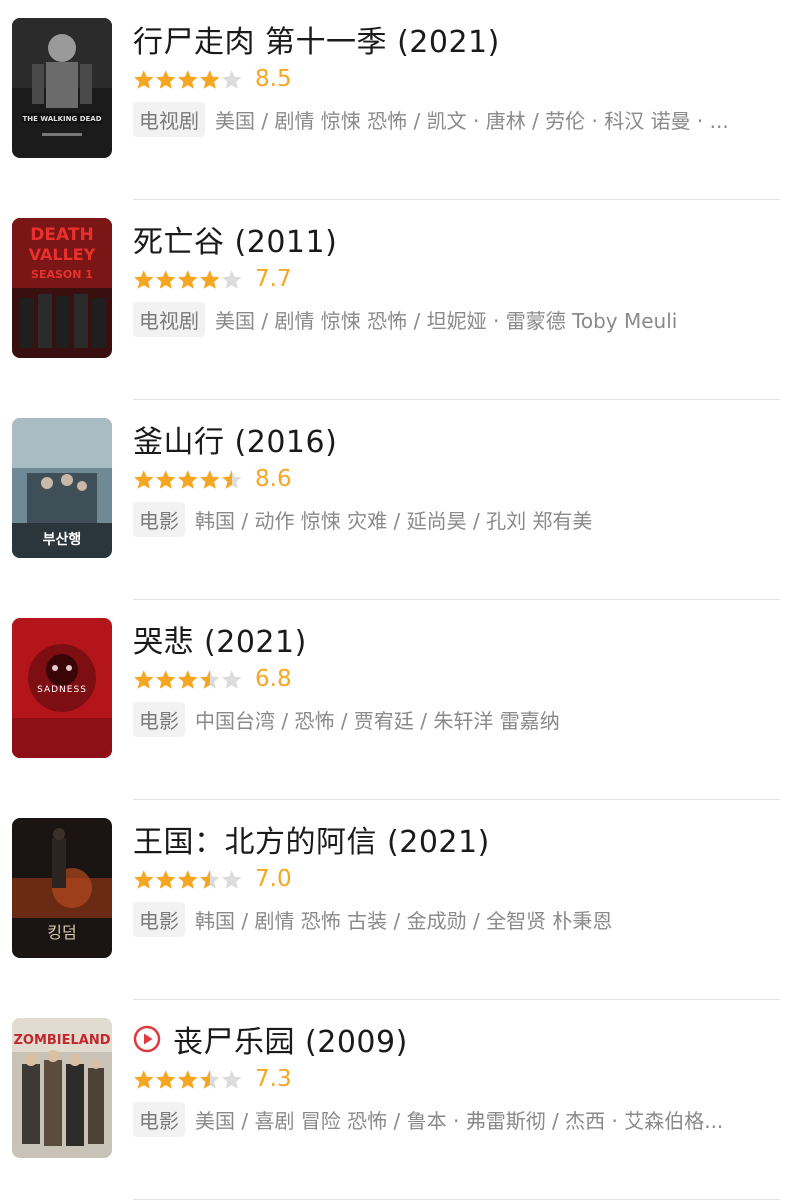 This screenshot has width=810, height=1200. I want to click on movie-meta: 韩国 / 动作 惊悚 灾难 / 延尚昊 / 孔刘 郑有美, so click(394, 520).